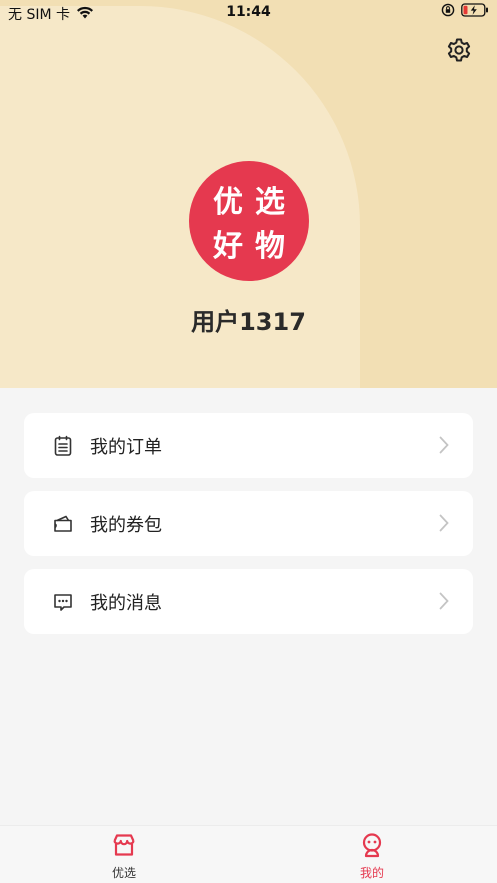 The width and height of the screenshot is (497, 883). I want to click on username: 用户1317, so click(248, 322).